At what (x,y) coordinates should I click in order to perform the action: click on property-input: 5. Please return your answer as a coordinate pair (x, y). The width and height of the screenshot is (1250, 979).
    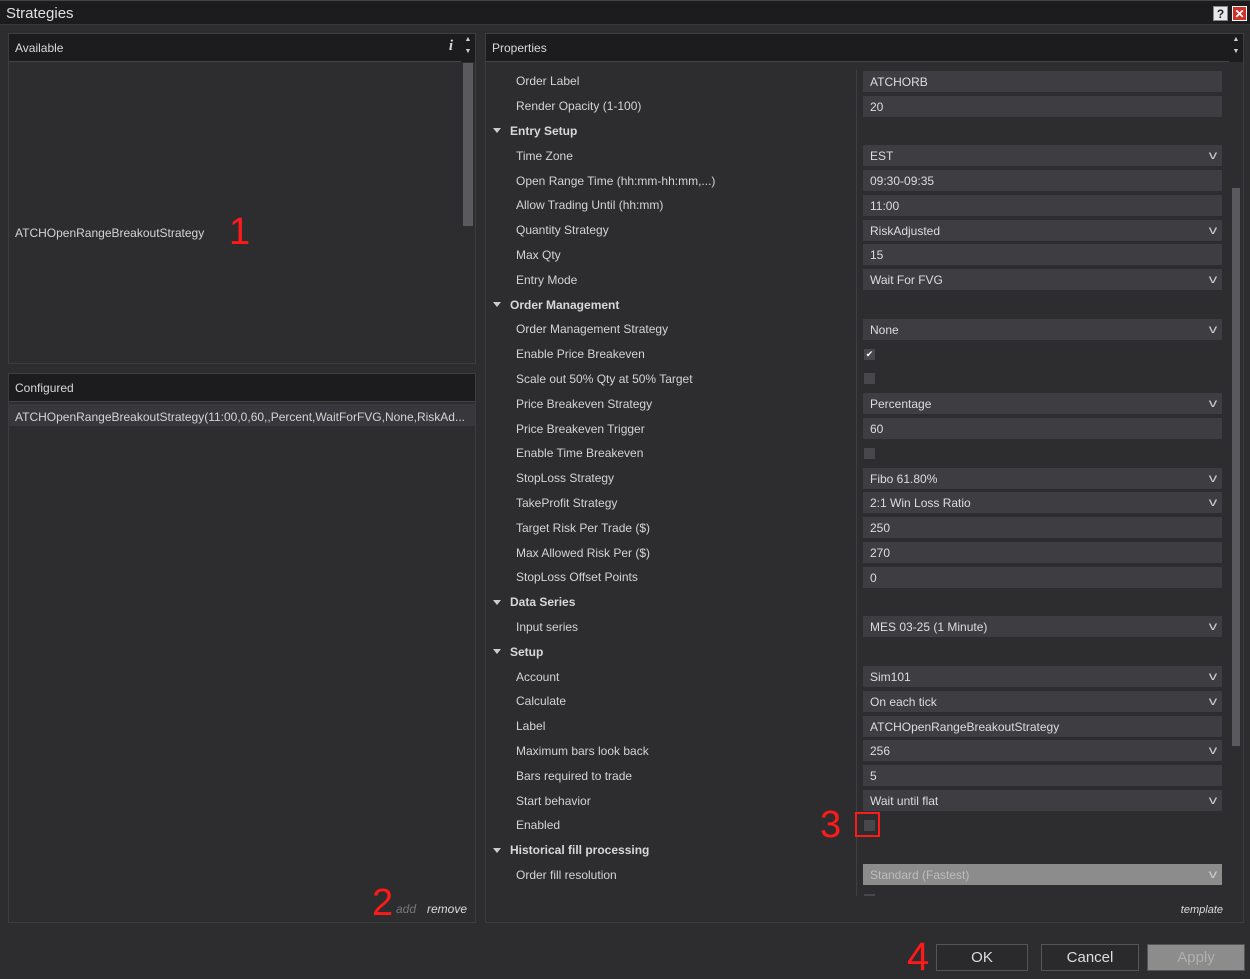
    Looking at the image, I should click on (1042, 776).